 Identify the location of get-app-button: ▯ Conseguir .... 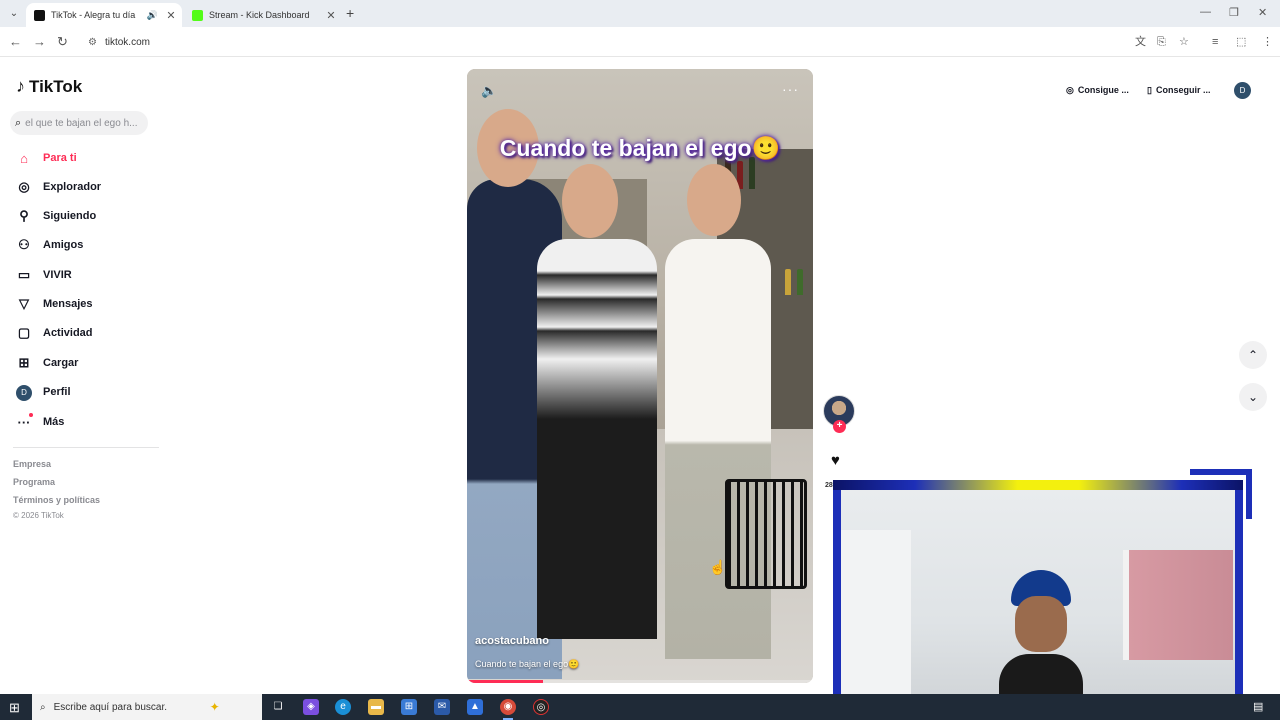
(1178, 90).